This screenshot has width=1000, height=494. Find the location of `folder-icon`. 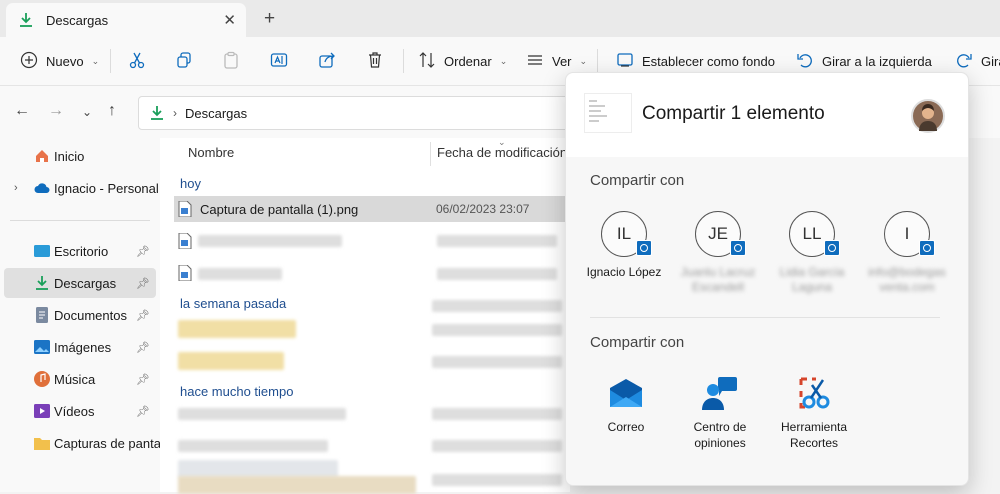

folder-icon is located at coordinates (42, 443).